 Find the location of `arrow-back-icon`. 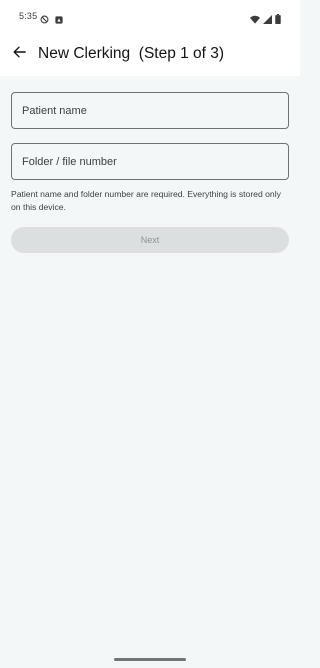

arrow-back-icon is located at coordinates (19, 54).